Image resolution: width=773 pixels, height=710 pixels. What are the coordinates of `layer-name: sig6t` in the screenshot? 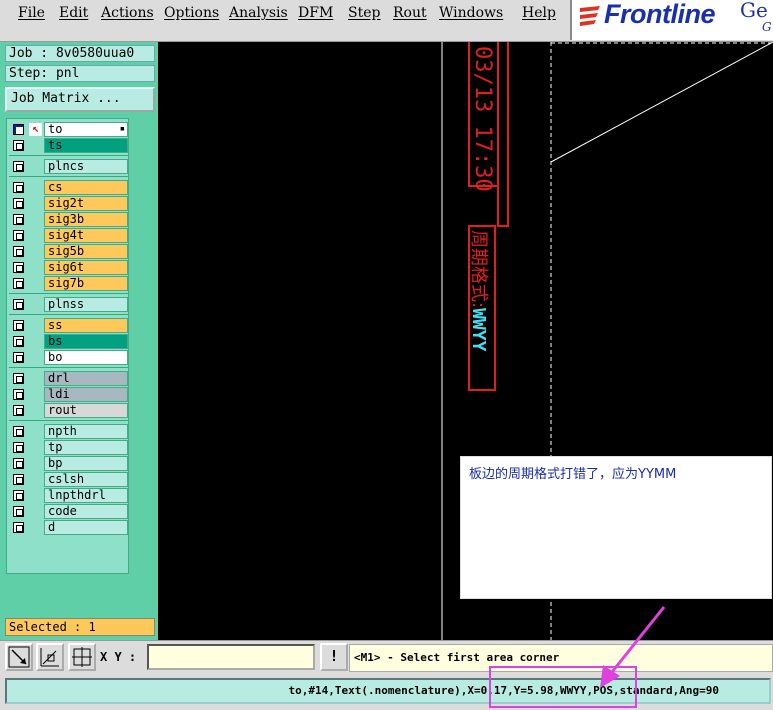 It's located at (86, 267).